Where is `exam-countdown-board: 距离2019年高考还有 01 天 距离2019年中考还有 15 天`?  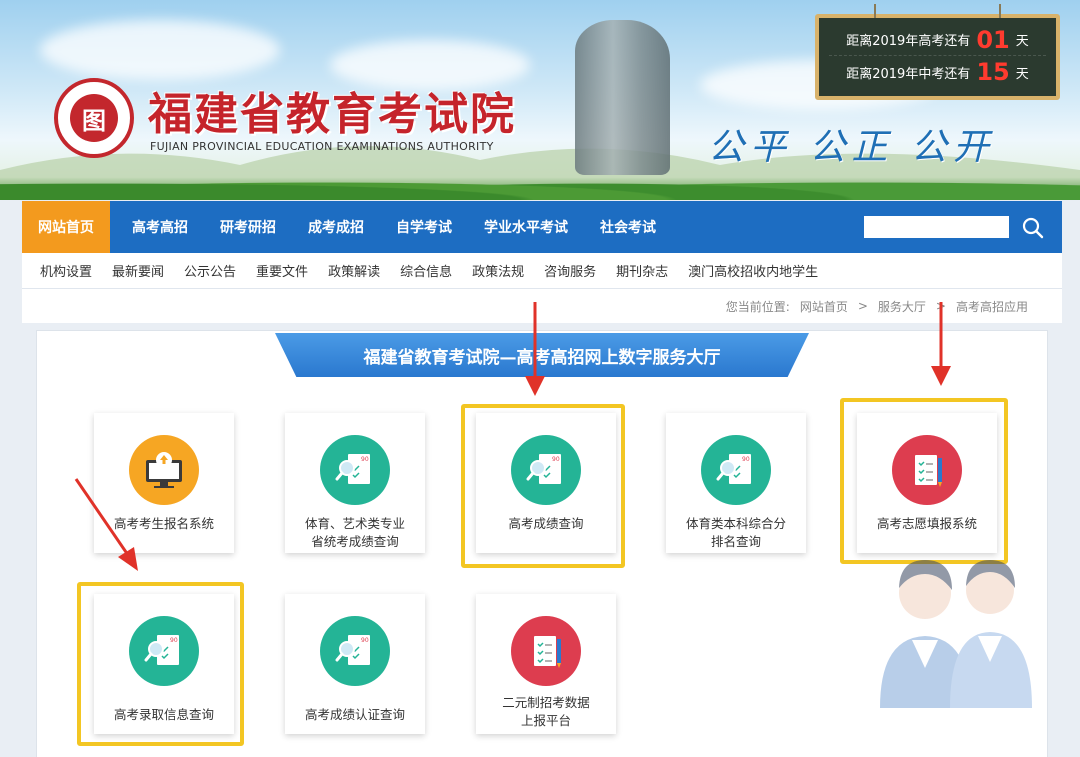
exam-countdown-board: 距离2019年高考还有 01 天 距离2019年中考还有 15 天 is located at coordinates (937, 52).